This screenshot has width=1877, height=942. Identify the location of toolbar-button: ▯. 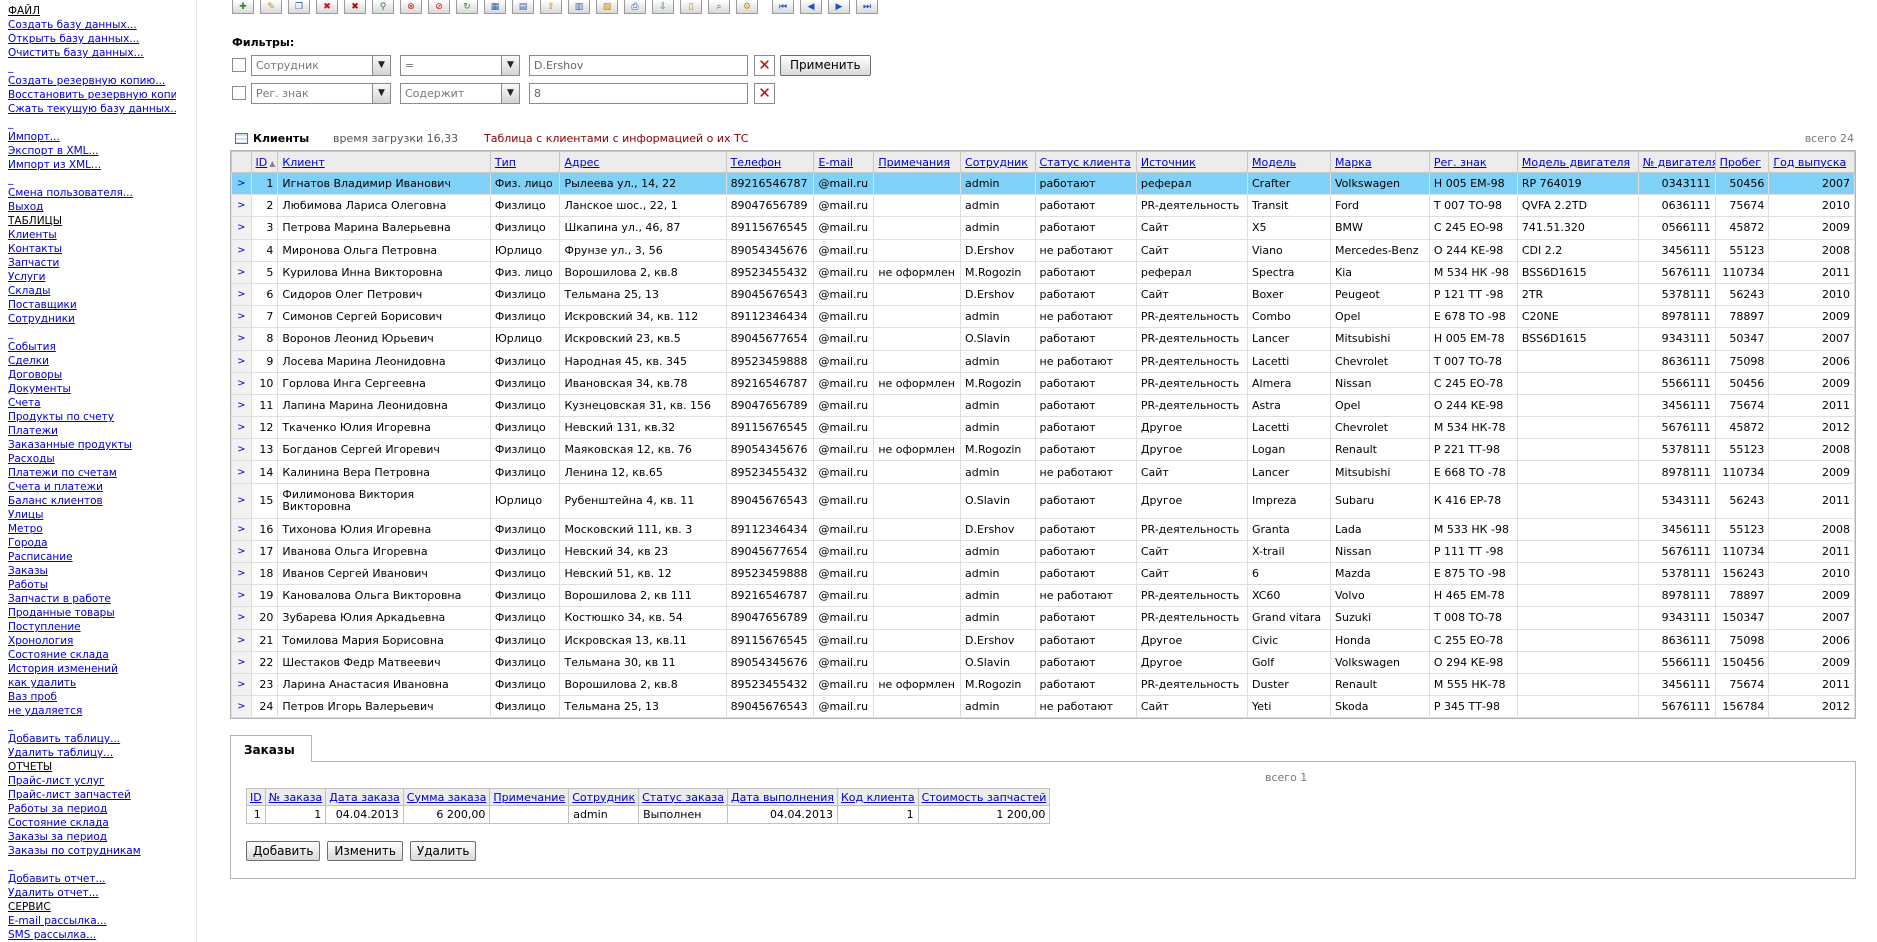
(691, 7).